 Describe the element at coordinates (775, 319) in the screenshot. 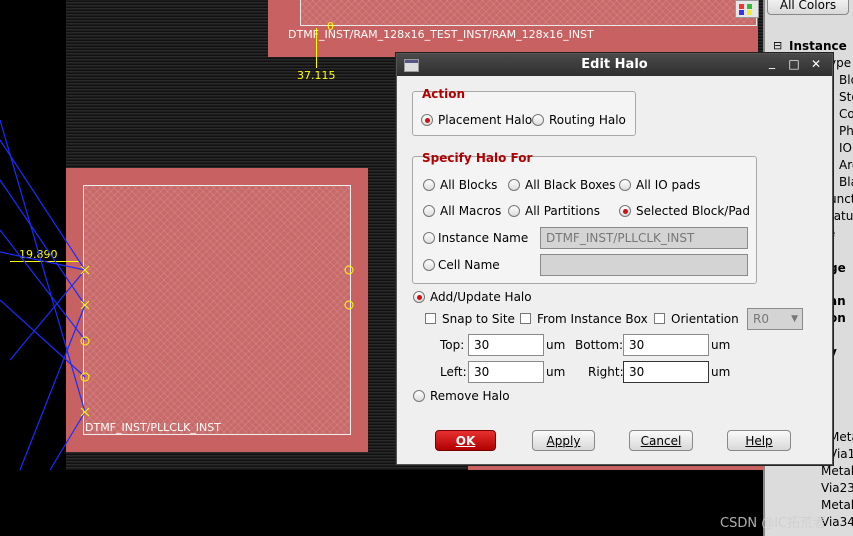

I see `orientation-select: R0 ▼` at that location.